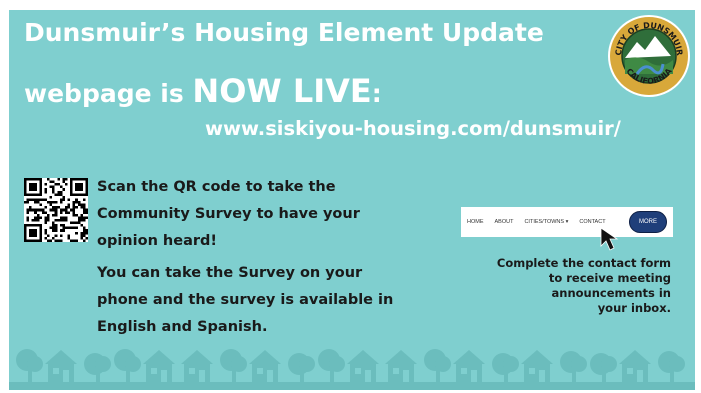 Image resolution: width=701 pixels, height=393 pixels. What do you see at coordinates (413, 128) in the screenshot?
I see `website-url: www.siskiyou-housing.com/dunsmuir/` at bounding box center [413, 128].